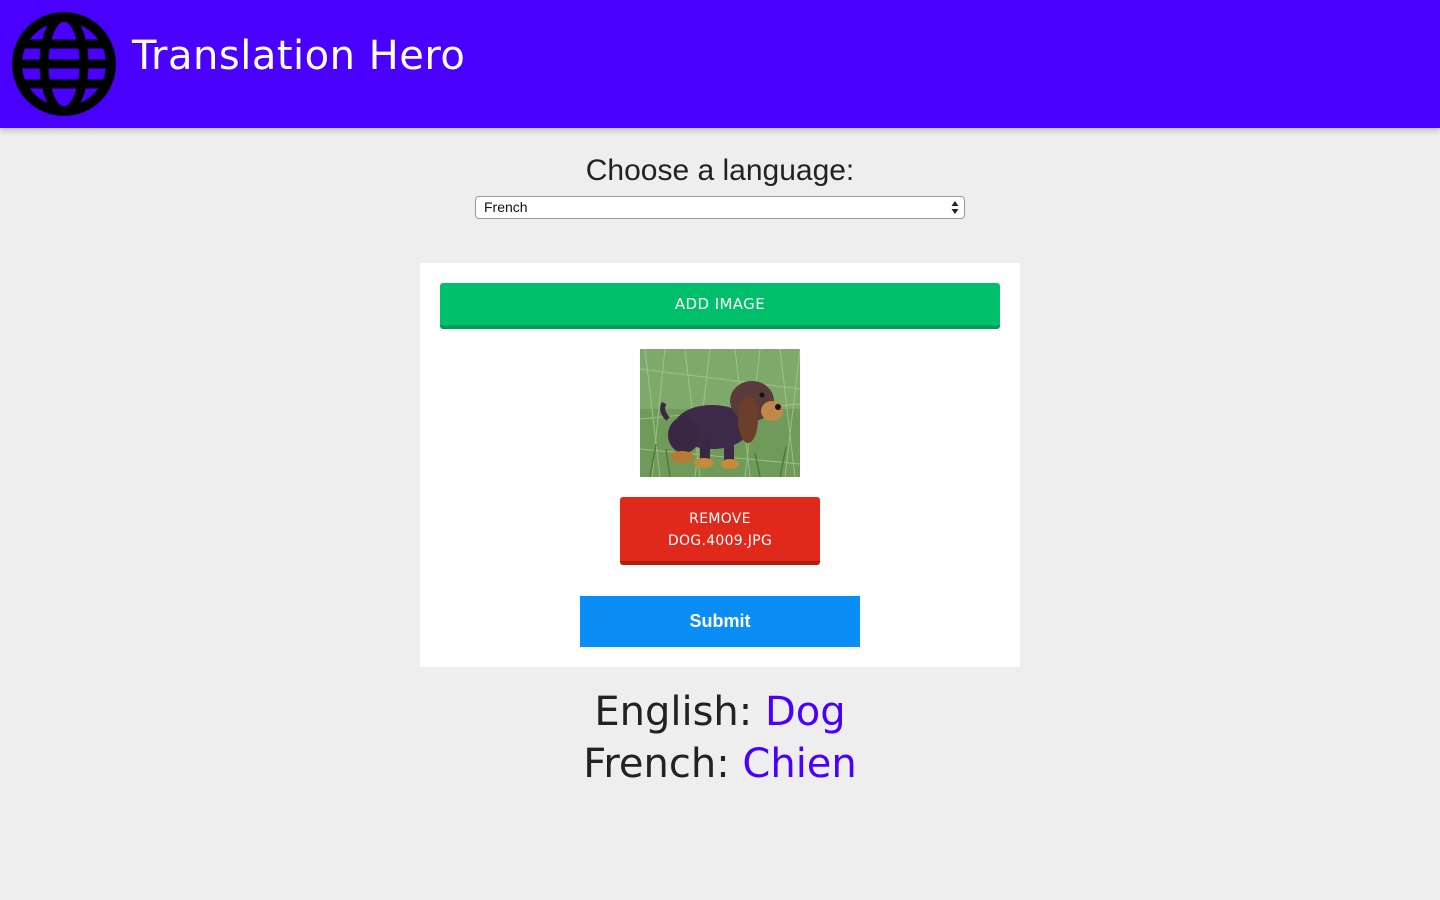 Image resolution: width=1440 pixels, height=900 pixels. I want to click on target-language-label: French:, so click(656, 764).